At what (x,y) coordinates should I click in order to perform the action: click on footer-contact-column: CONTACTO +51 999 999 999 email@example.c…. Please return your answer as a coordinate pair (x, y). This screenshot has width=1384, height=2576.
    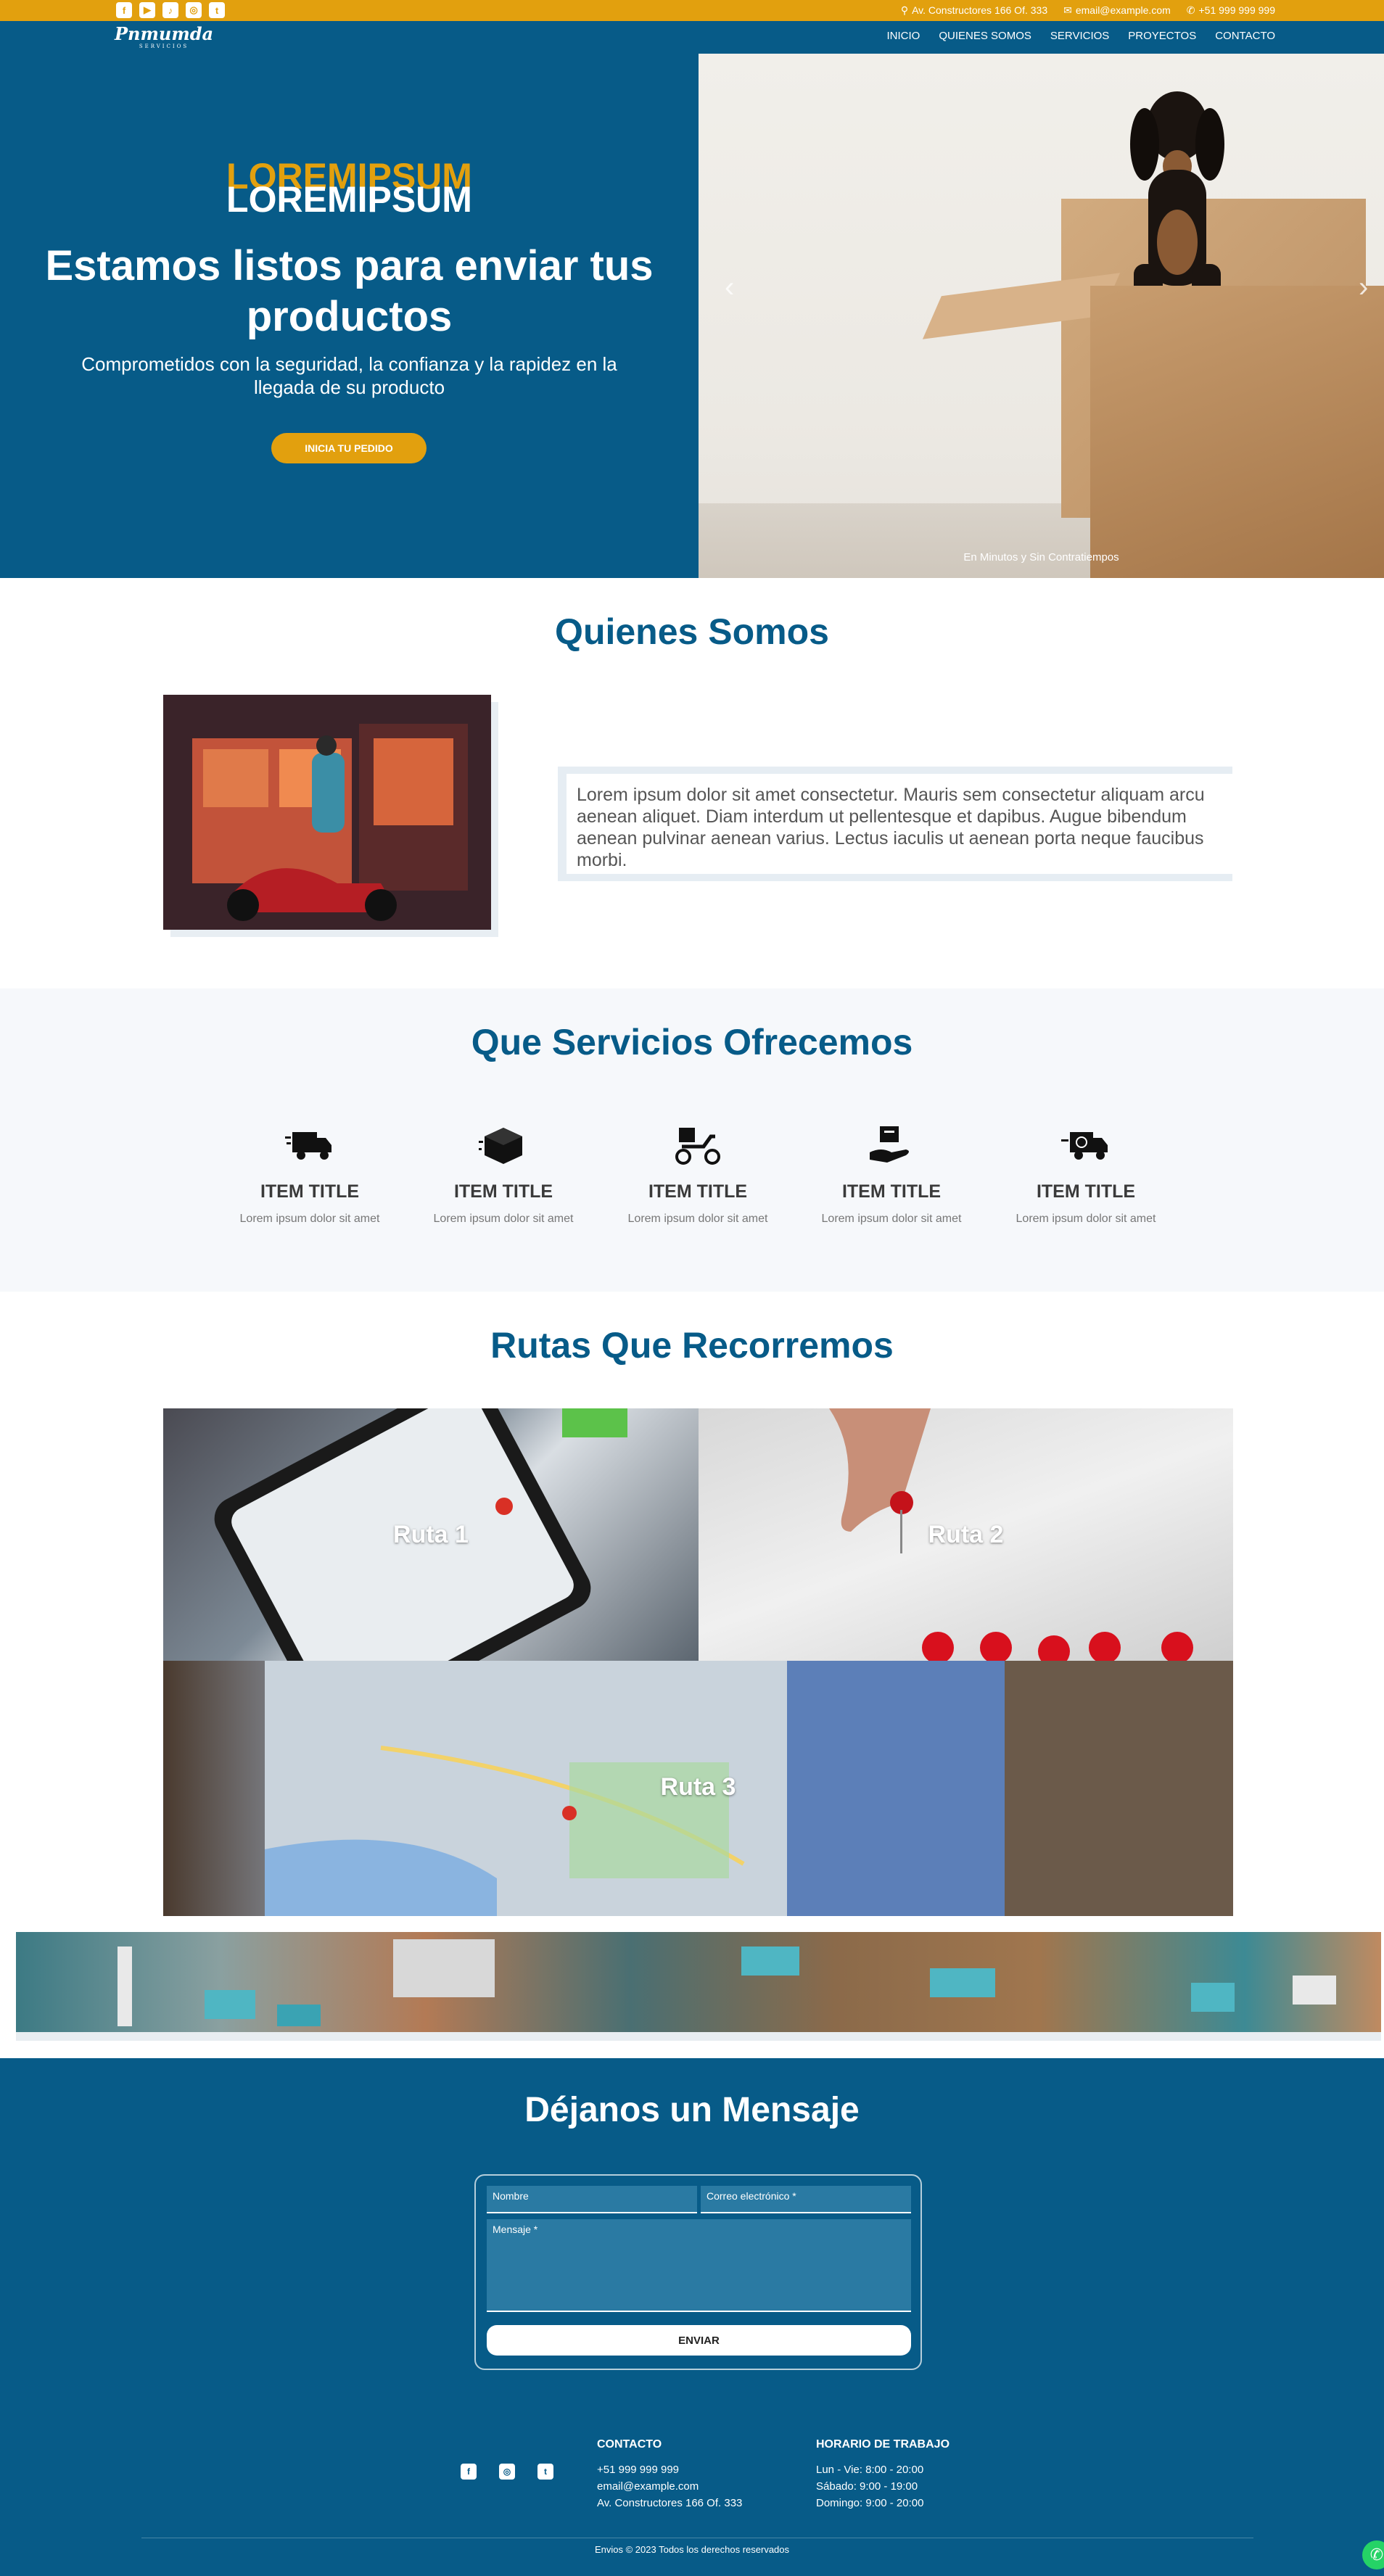
    Looking at the image, I should click on (669, 2473).